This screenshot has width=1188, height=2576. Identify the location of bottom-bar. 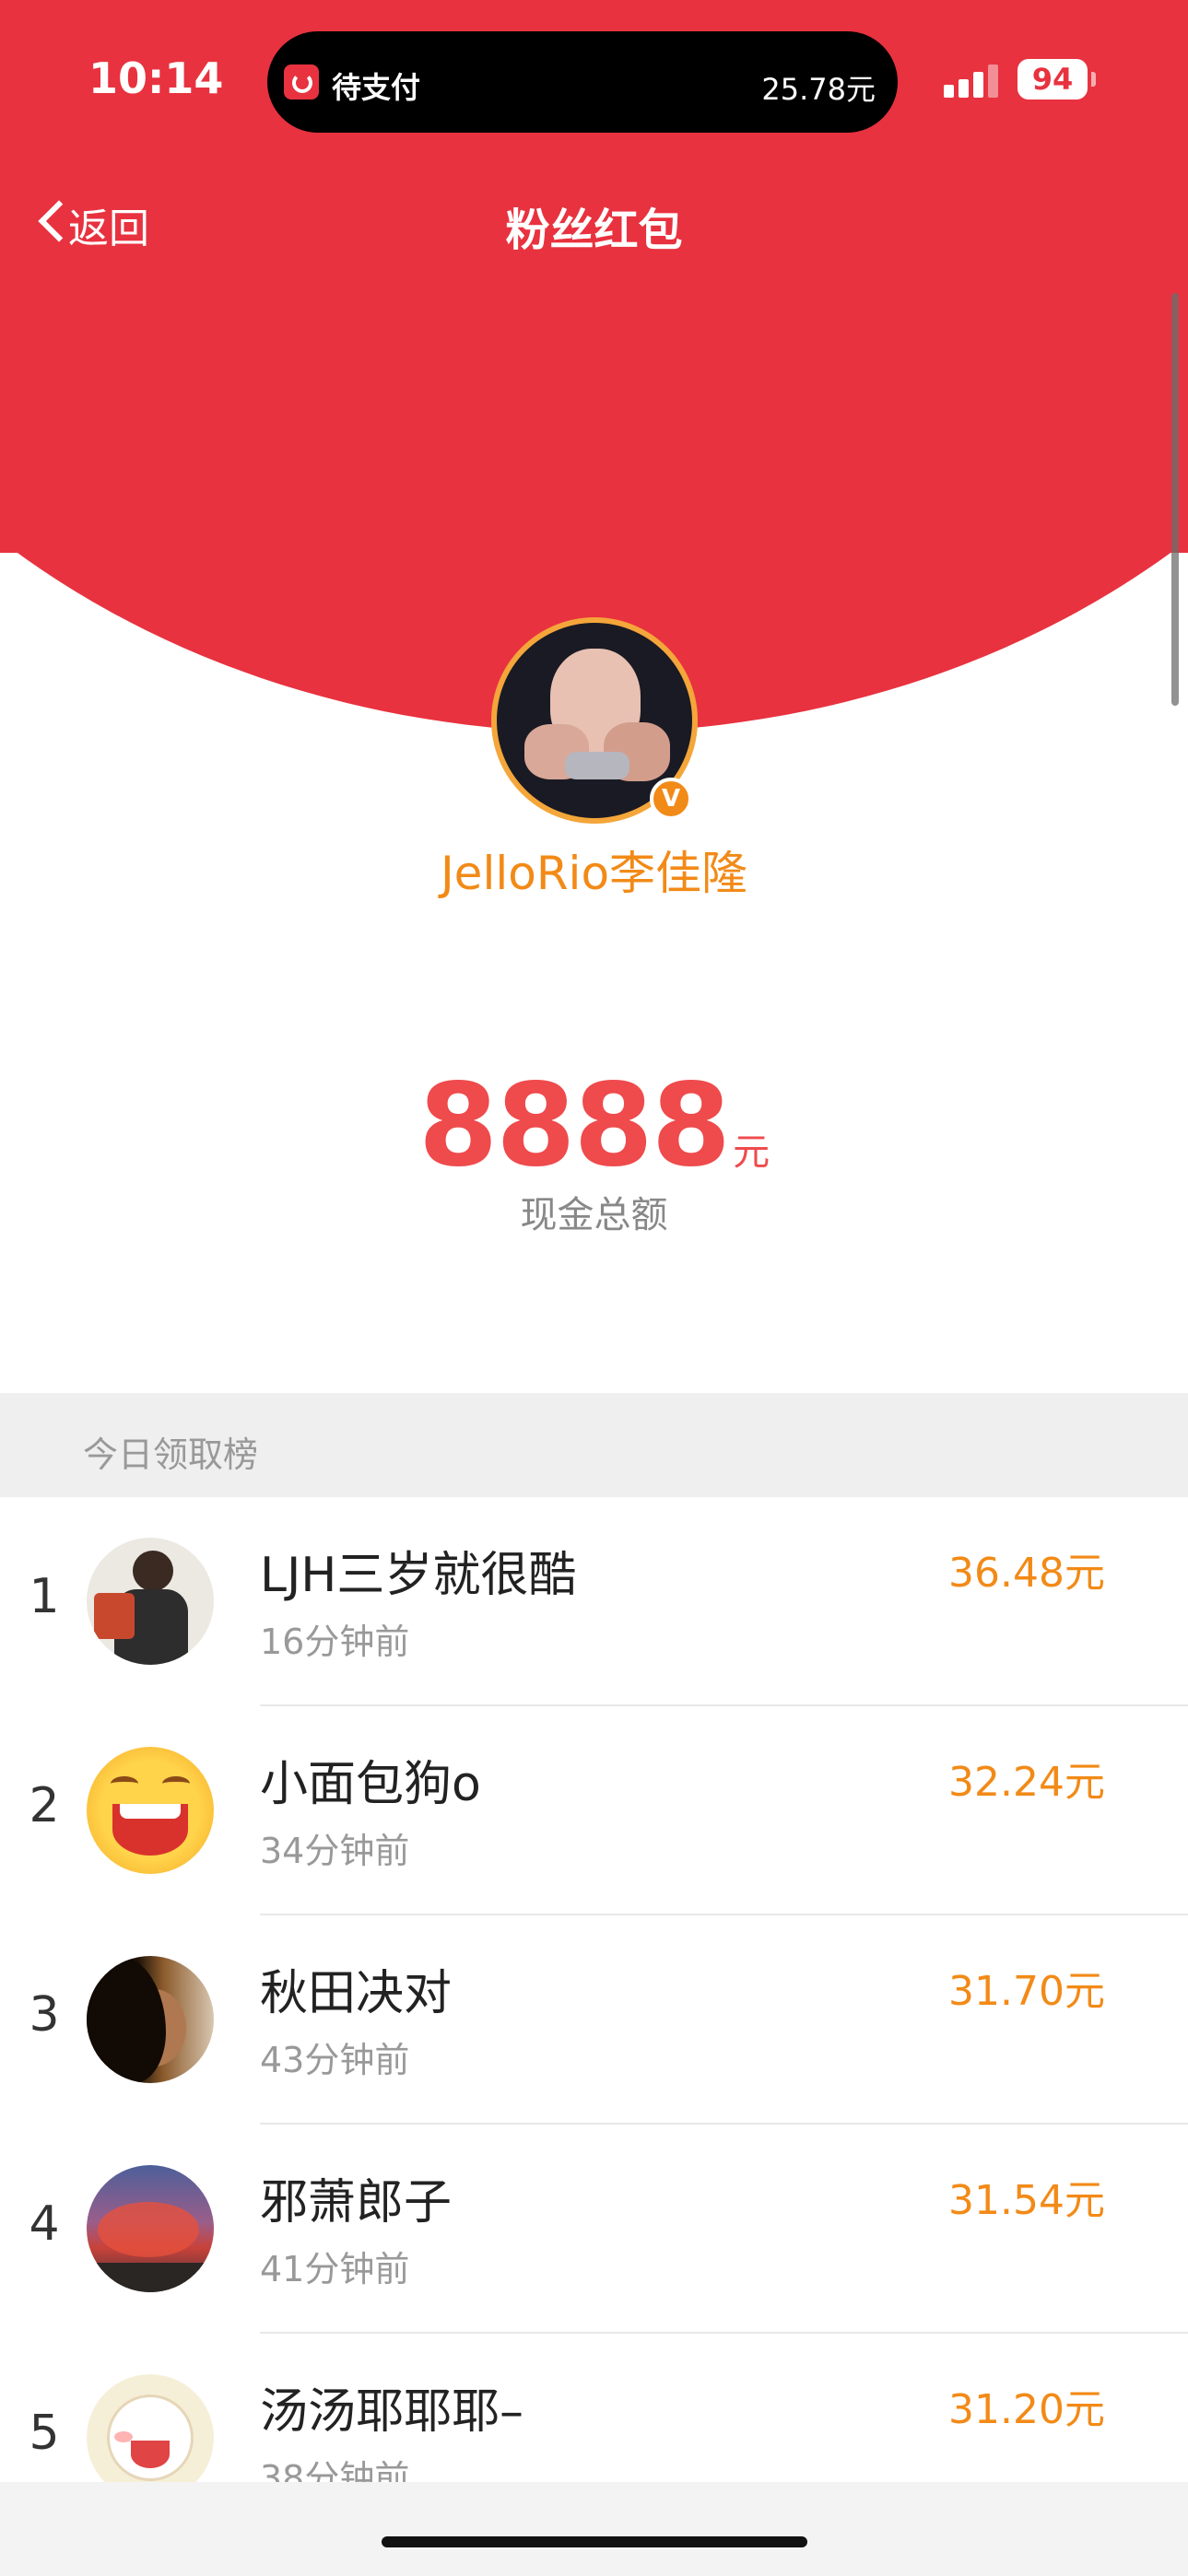
(594, 2529).